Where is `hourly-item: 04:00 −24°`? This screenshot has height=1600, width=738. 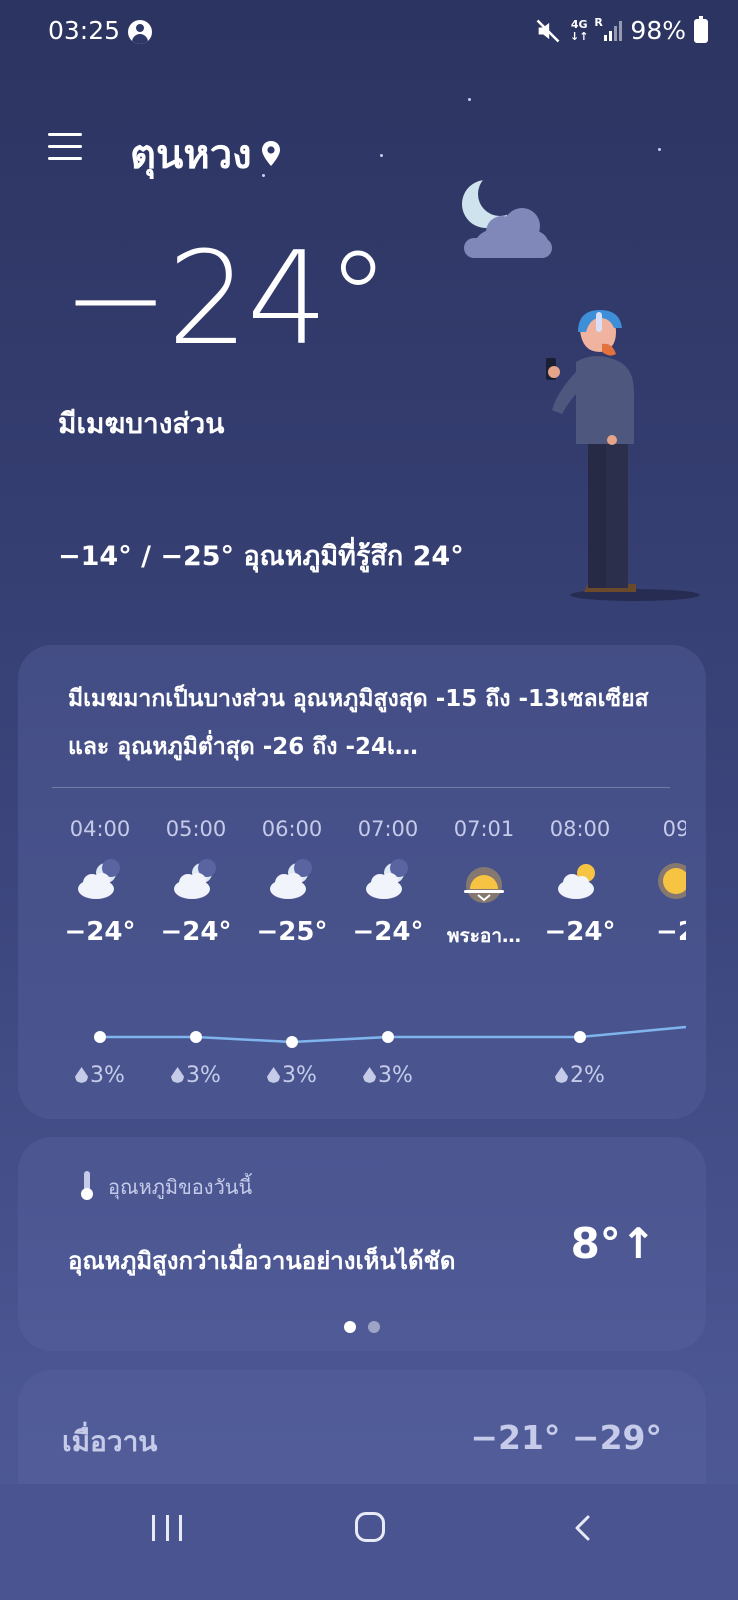 hourly-item: 04:00 −24° is located at coordinates (100, 876).